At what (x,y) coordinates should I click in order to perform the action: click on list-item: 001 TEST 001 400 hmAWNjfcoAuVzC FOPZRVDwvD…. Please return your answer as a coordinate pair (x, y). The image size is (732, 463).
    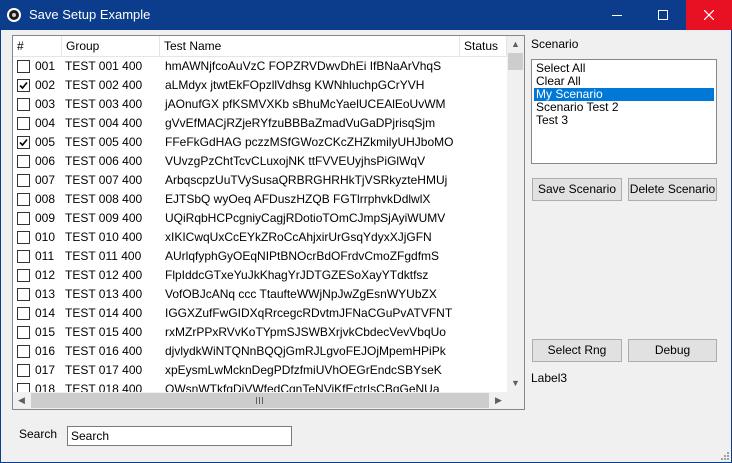
    Looking at the image, I should click on (260, 66).